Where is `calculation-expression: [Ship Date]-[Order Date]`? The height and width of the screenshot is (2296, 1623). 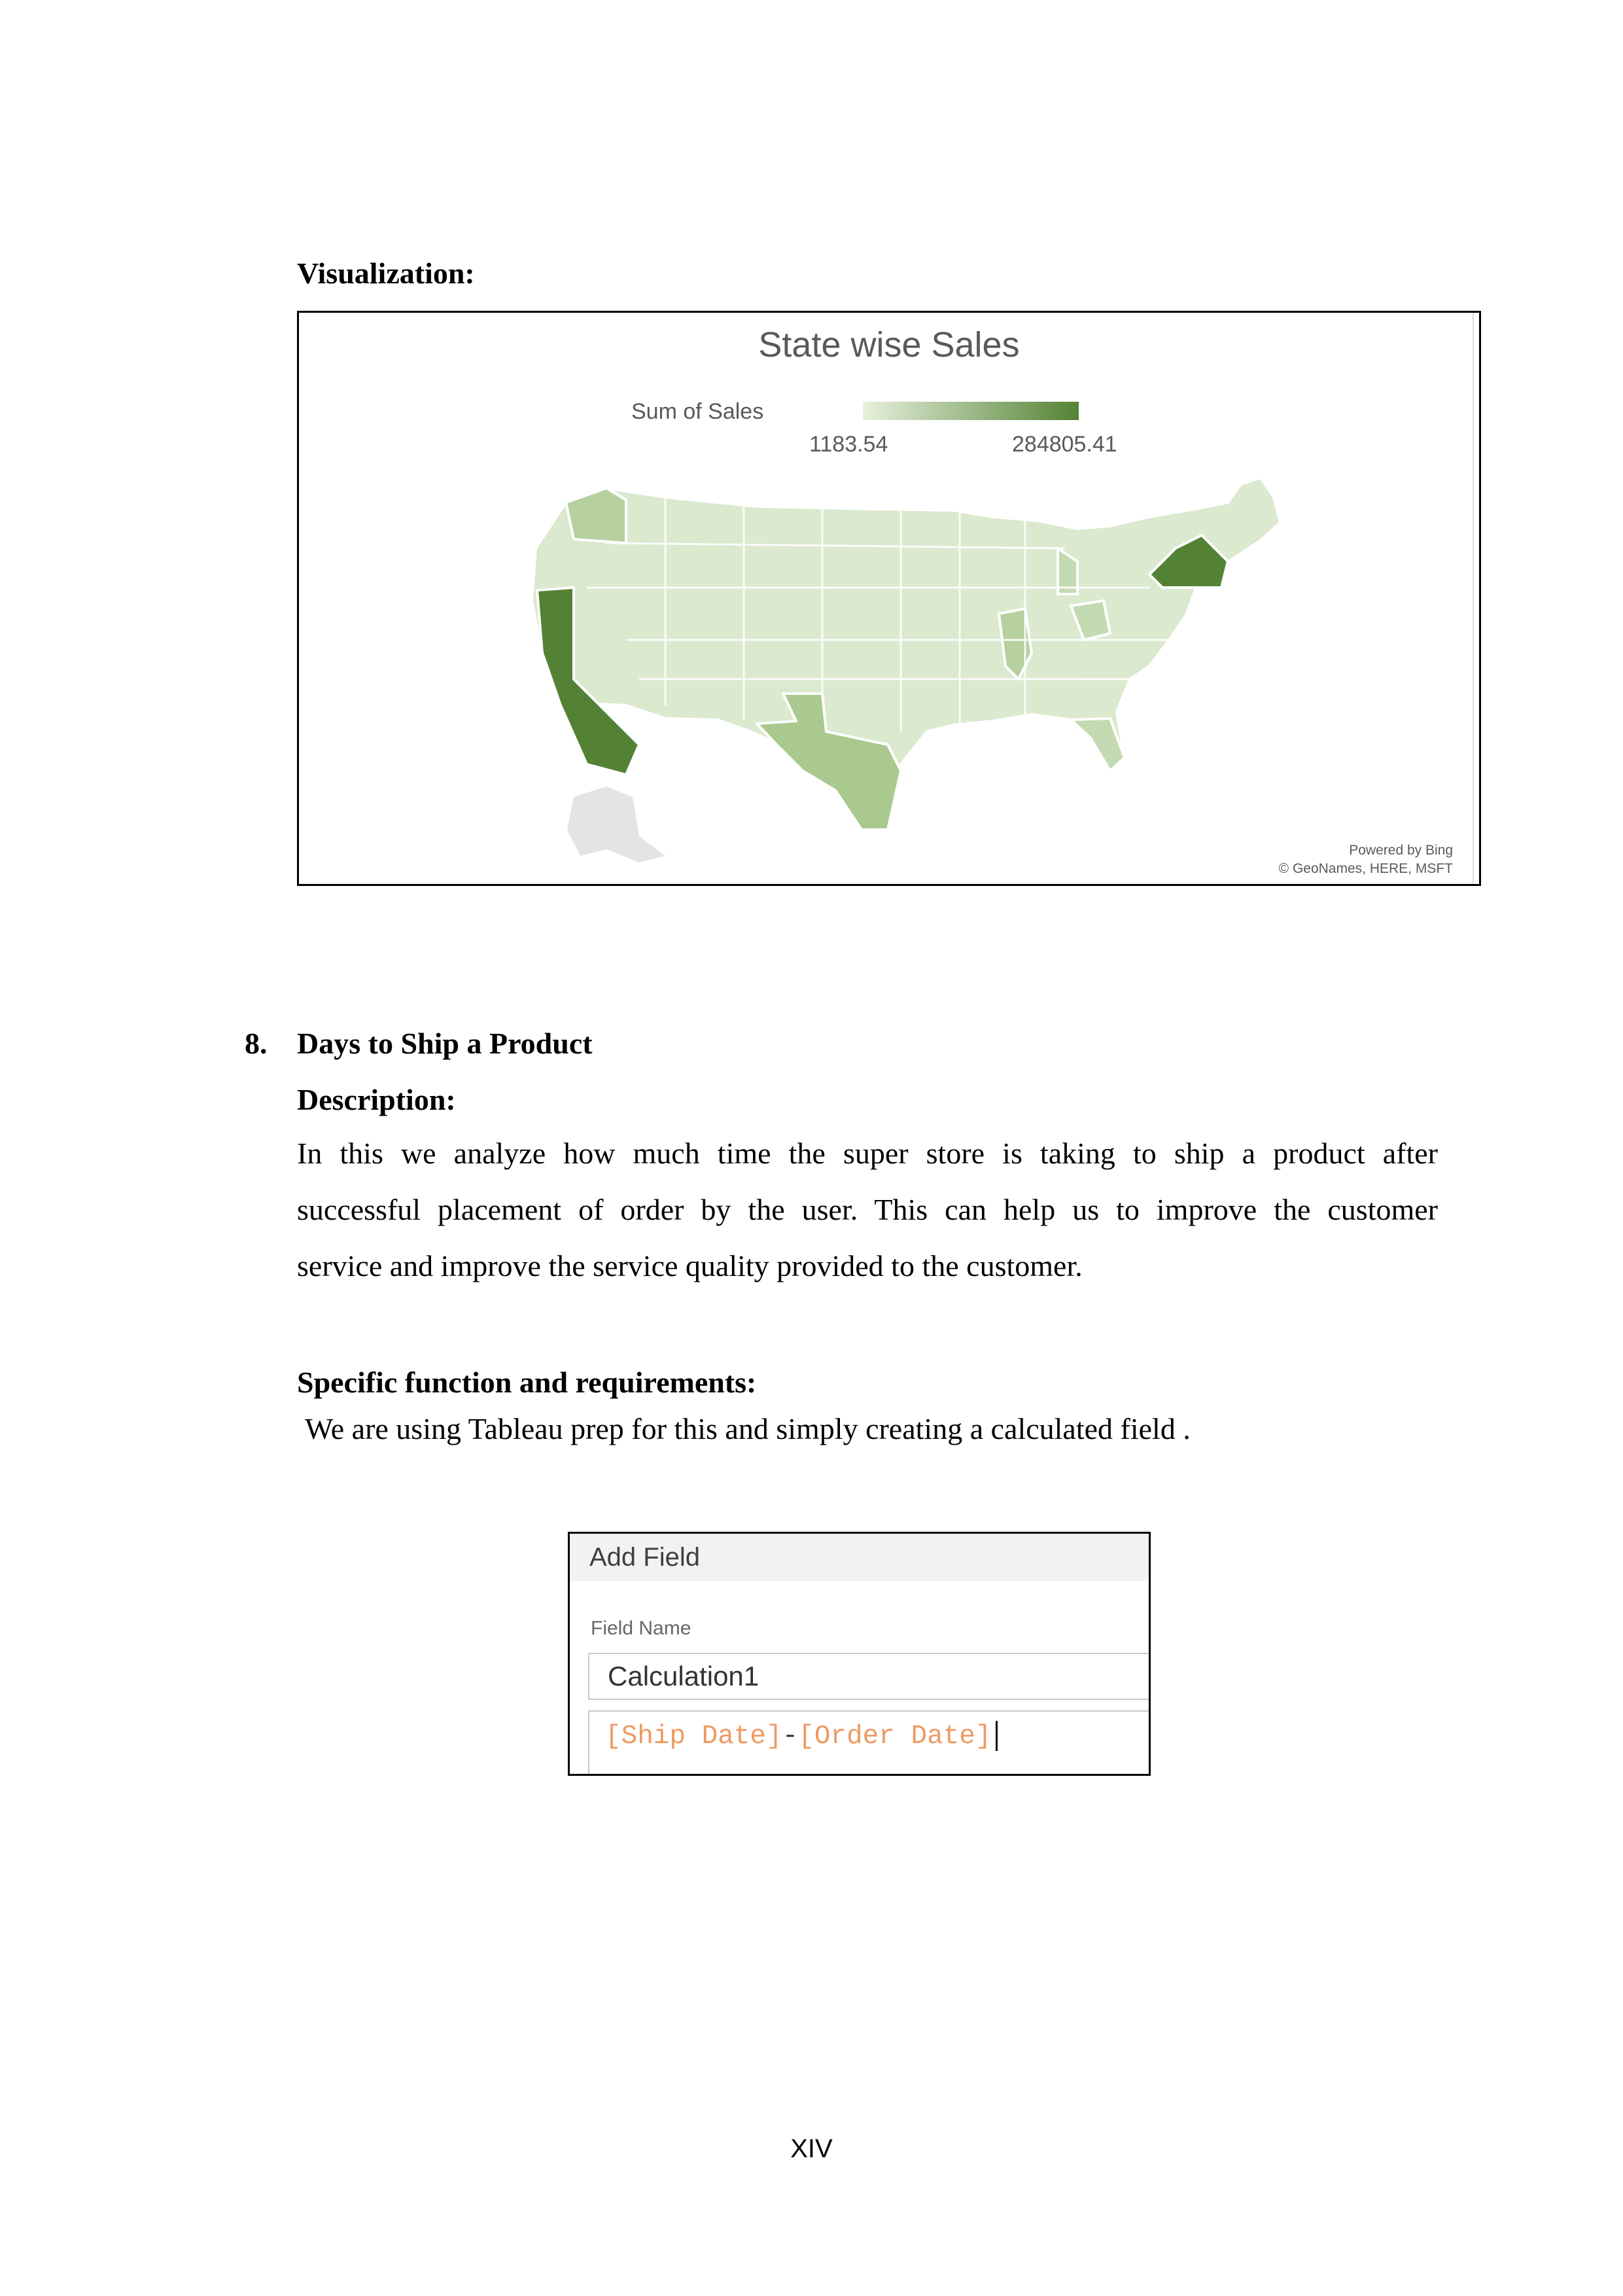
calculation-expression: [Ship Date]-[Order Date] is located at coordinates (802, 1736).